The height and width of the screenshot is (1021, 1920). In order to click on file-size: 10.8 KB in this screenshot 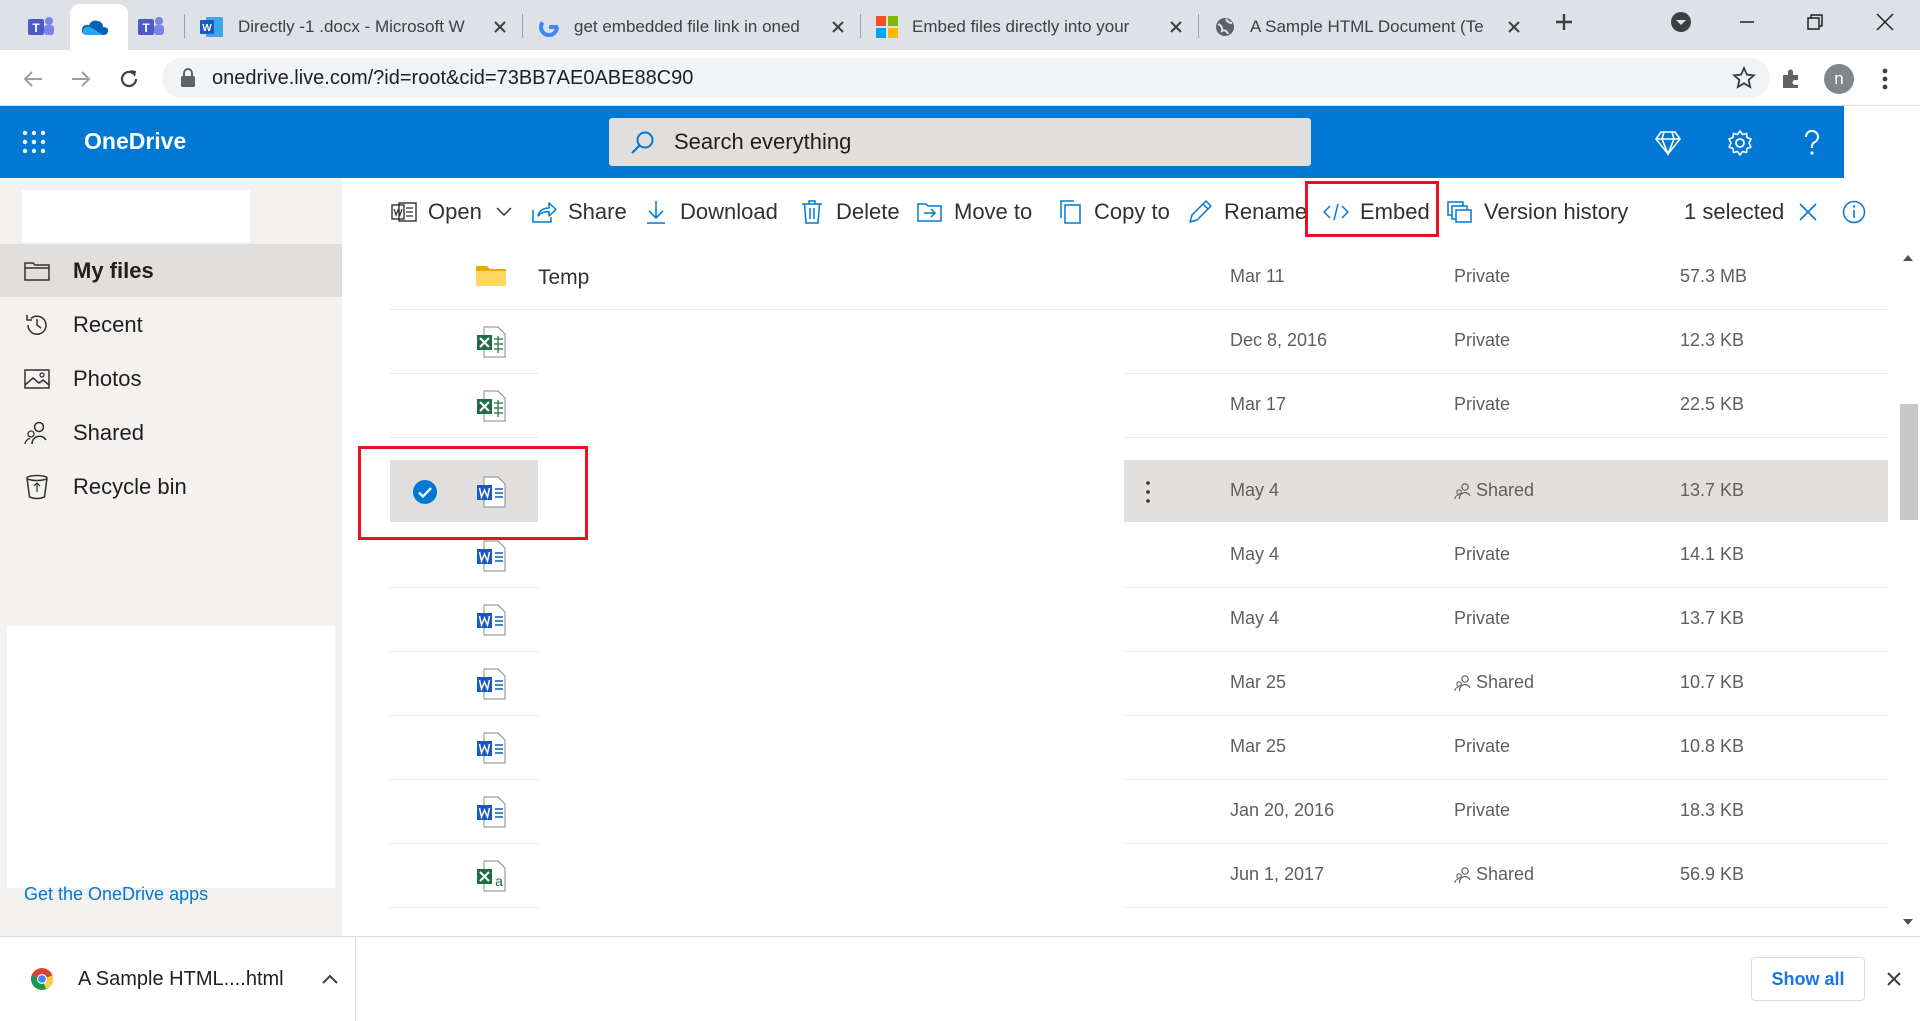, I will do `click(1712, 746)`.